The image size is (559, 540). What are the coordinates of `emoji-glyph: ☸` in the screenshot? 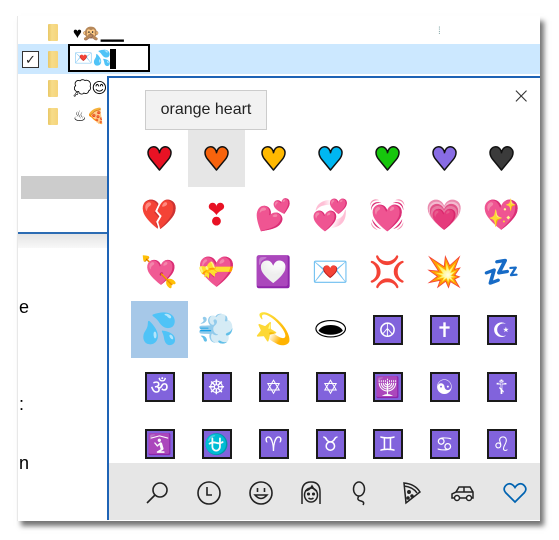 It's located at (216, 386).